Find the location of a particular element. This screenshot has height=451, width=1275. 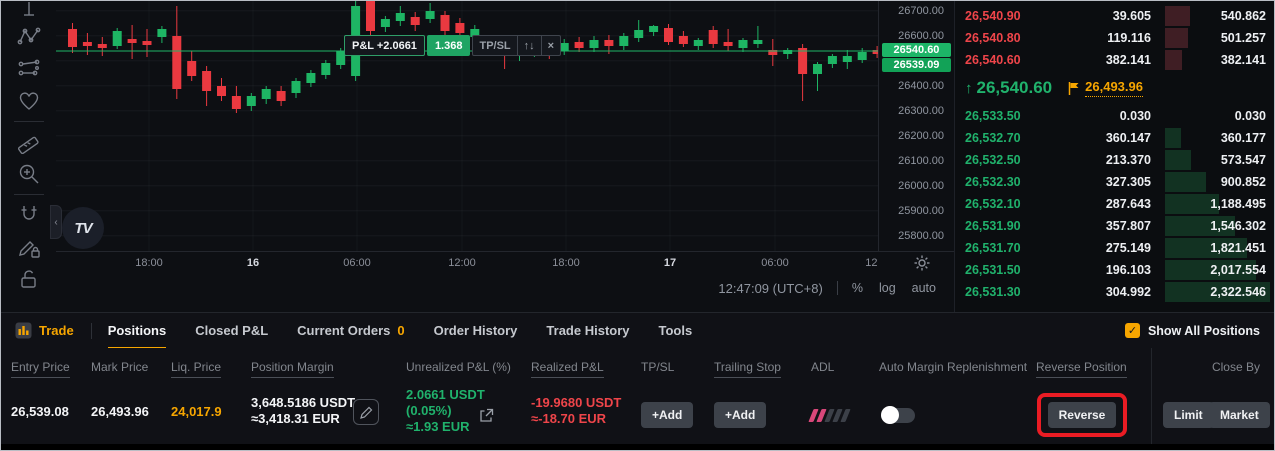

bid-price: 26,532.30 is located at coordinates (993, 182).